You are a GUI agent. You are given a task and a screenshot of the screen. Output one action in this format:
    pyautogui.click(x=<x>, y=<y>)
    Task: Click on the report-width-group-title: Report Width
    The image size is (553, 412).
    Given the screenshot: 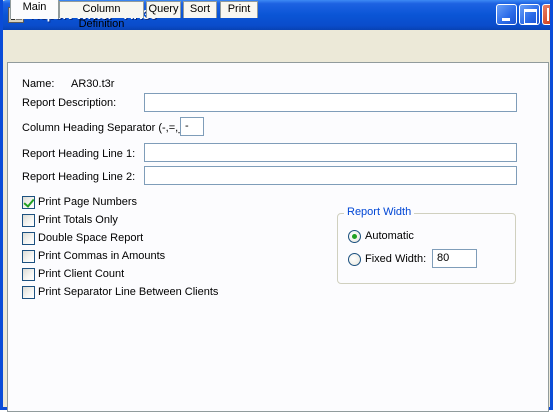 What is the action you would take?
    pyautogui.click(x=379, y=212)
    